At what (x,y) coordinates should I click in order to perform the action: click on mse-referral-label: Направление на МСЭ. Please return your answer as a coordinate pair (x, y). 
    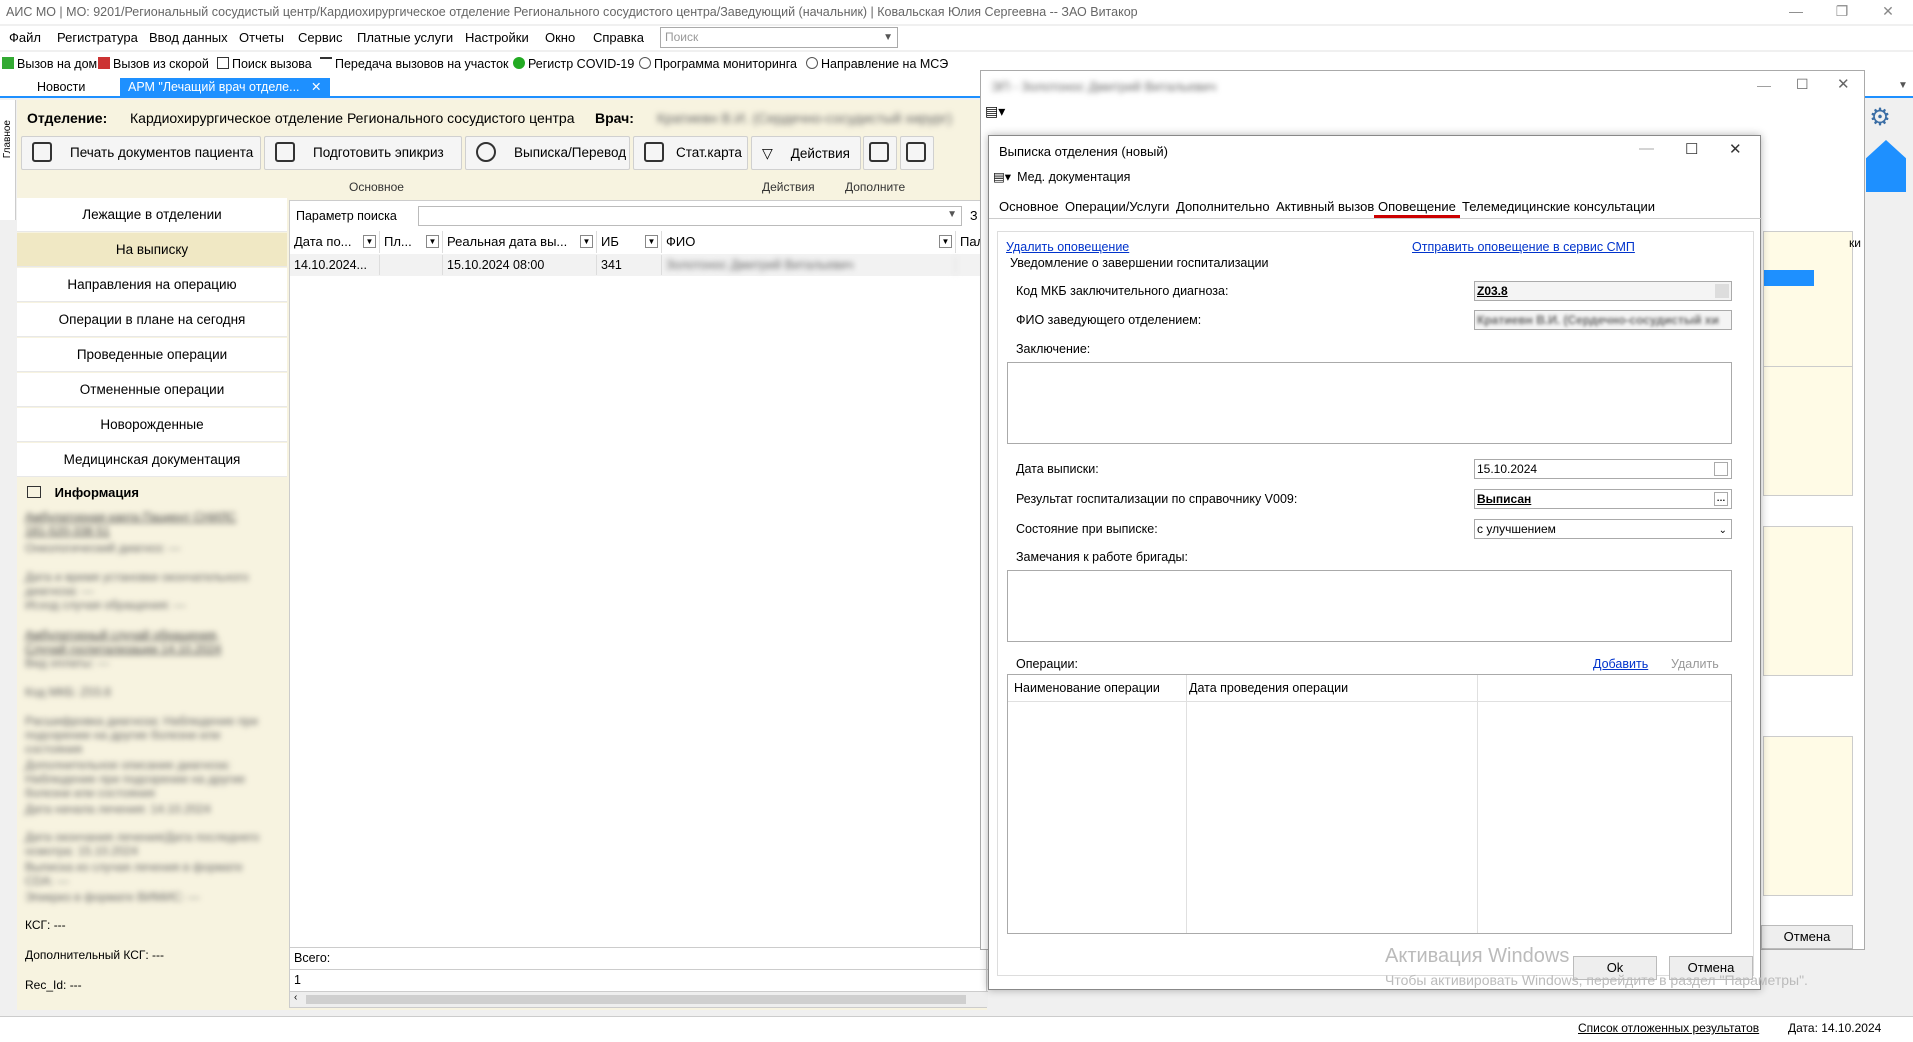
    Looking at the image, I should click on (885, 64).